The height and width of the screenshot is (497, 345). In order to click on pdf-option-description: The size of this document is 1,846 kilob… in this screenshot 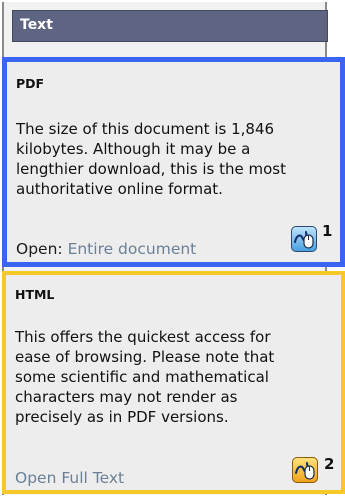, I will do `click(151, 159)`.